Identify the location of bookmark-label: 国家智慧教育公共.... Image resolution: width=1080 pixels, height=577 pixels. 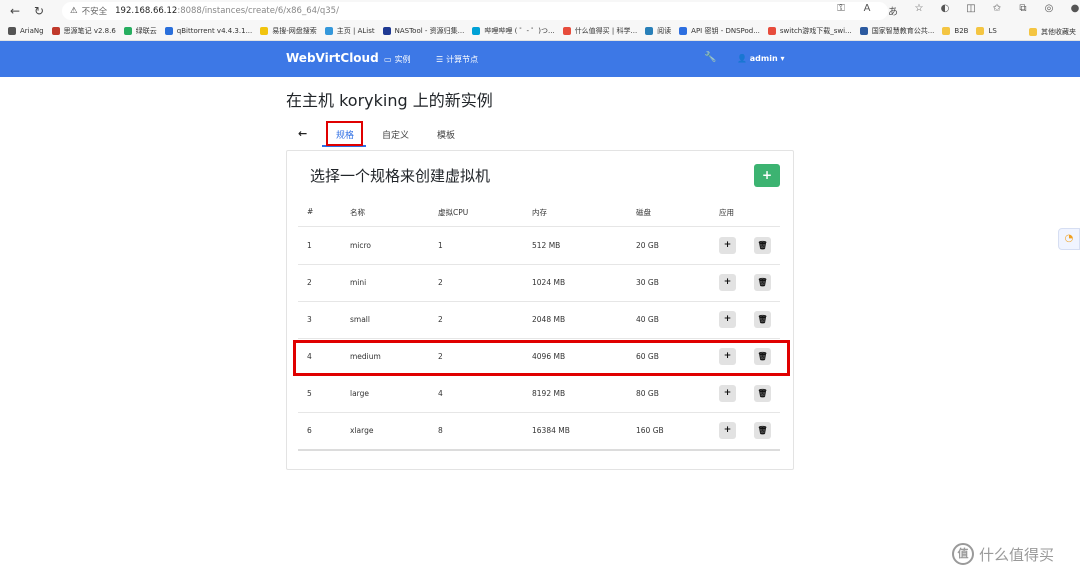
(903, 31).